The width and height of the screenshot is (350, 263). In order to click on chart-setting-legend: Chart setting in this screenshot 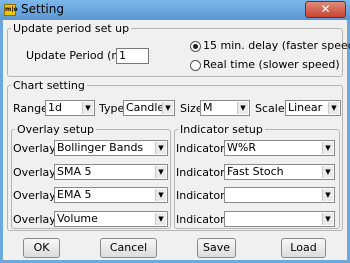, I will do `click(49, 85)`.